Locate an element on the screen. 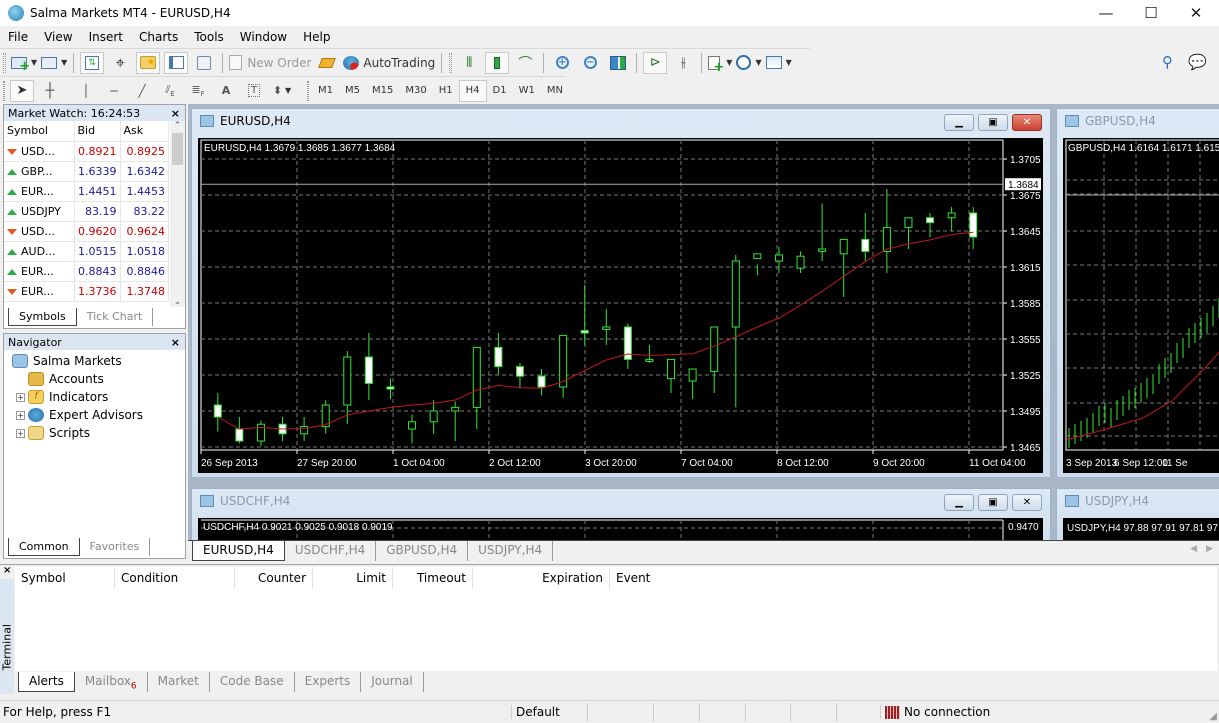  menu-help: Help is located at coordinates (316, 37).